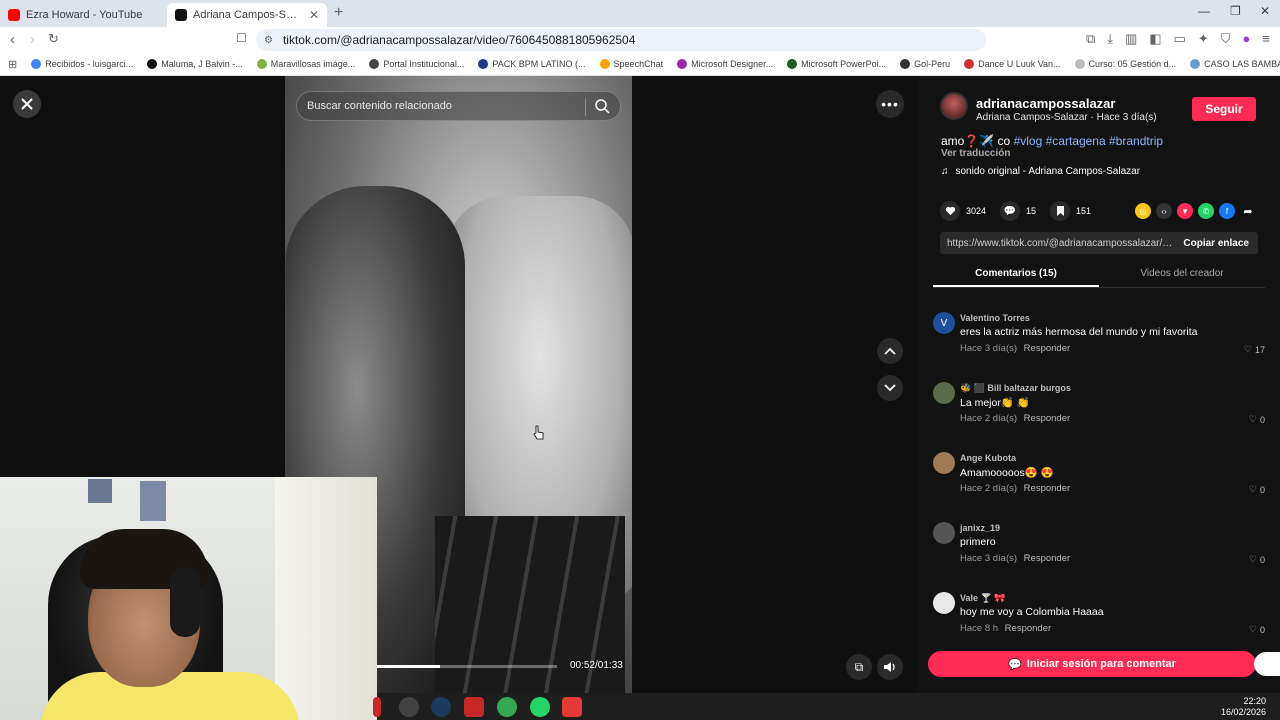 This screenshot has width=1280, height=720. What do you see at coordinates (631, 64) in the screenshot?
I see `bookmark-item: SpeechChat` at bounding box center [631, 64].